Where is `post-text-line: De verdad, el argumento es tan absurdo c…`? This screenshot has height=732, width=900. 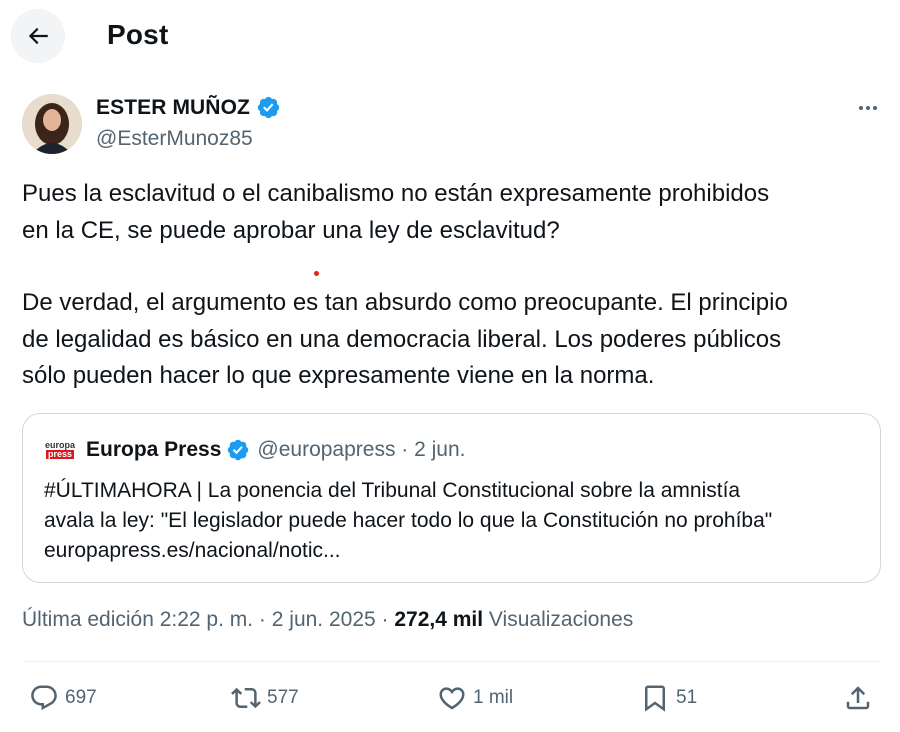
post-text-line: De verdad, el argumento es tan absurdo c… is located at coordinates (405, 302).